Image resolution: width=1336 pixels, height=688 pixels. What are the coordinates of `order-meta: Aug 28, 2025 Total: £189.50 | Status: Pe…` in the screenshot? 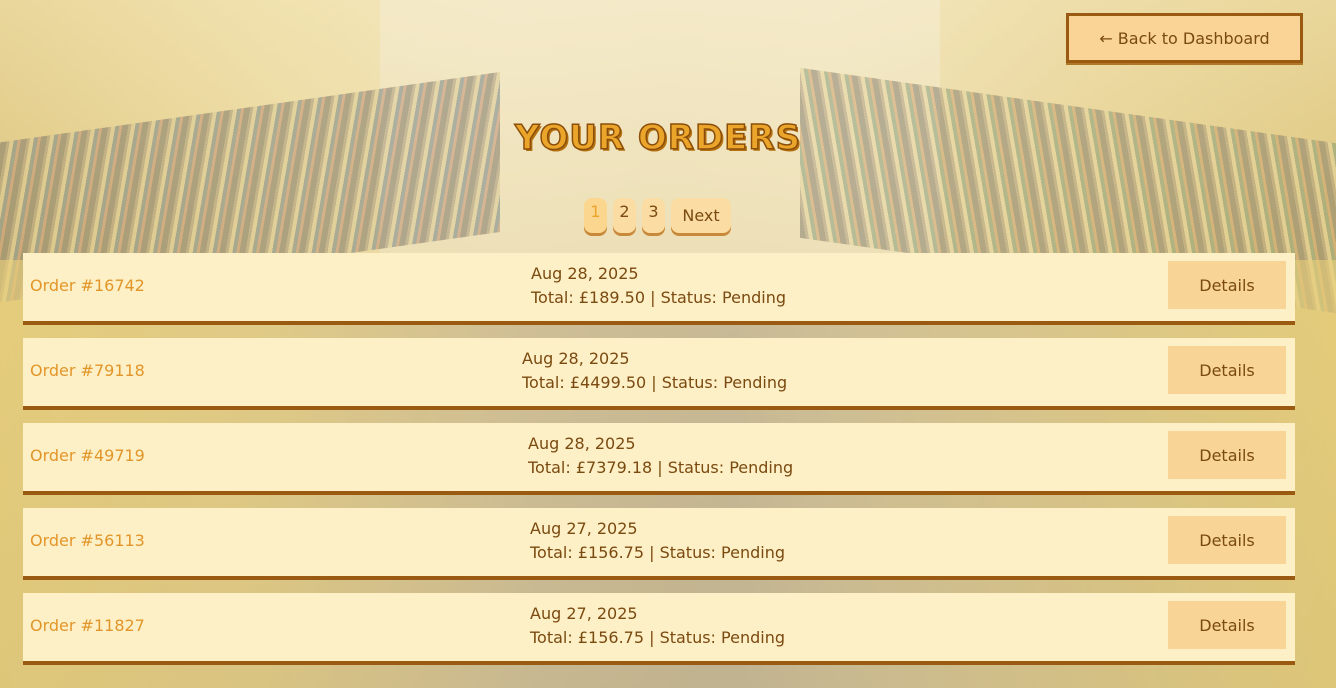 It's located at (658, 286).